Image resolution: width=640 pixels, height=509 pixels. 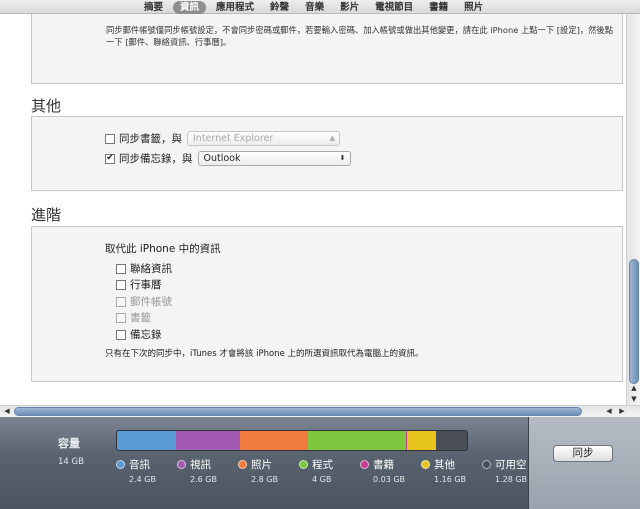 I want to click on tab-bar: 摘要 資訊 應用程式 鈴聲 音樂 影片 電視節目 書籍 照片, so click(x=320, y=7).